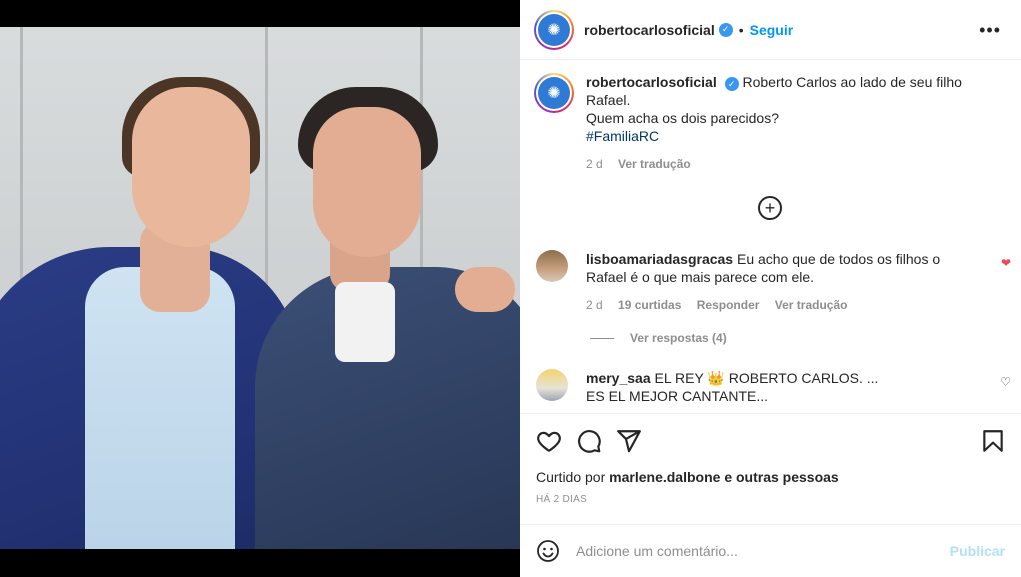 The width and height of the screenshot is (1021, 577). Describe the element at coordinates (549, 441) in the screenshot. I see `heart-icon` at that location.